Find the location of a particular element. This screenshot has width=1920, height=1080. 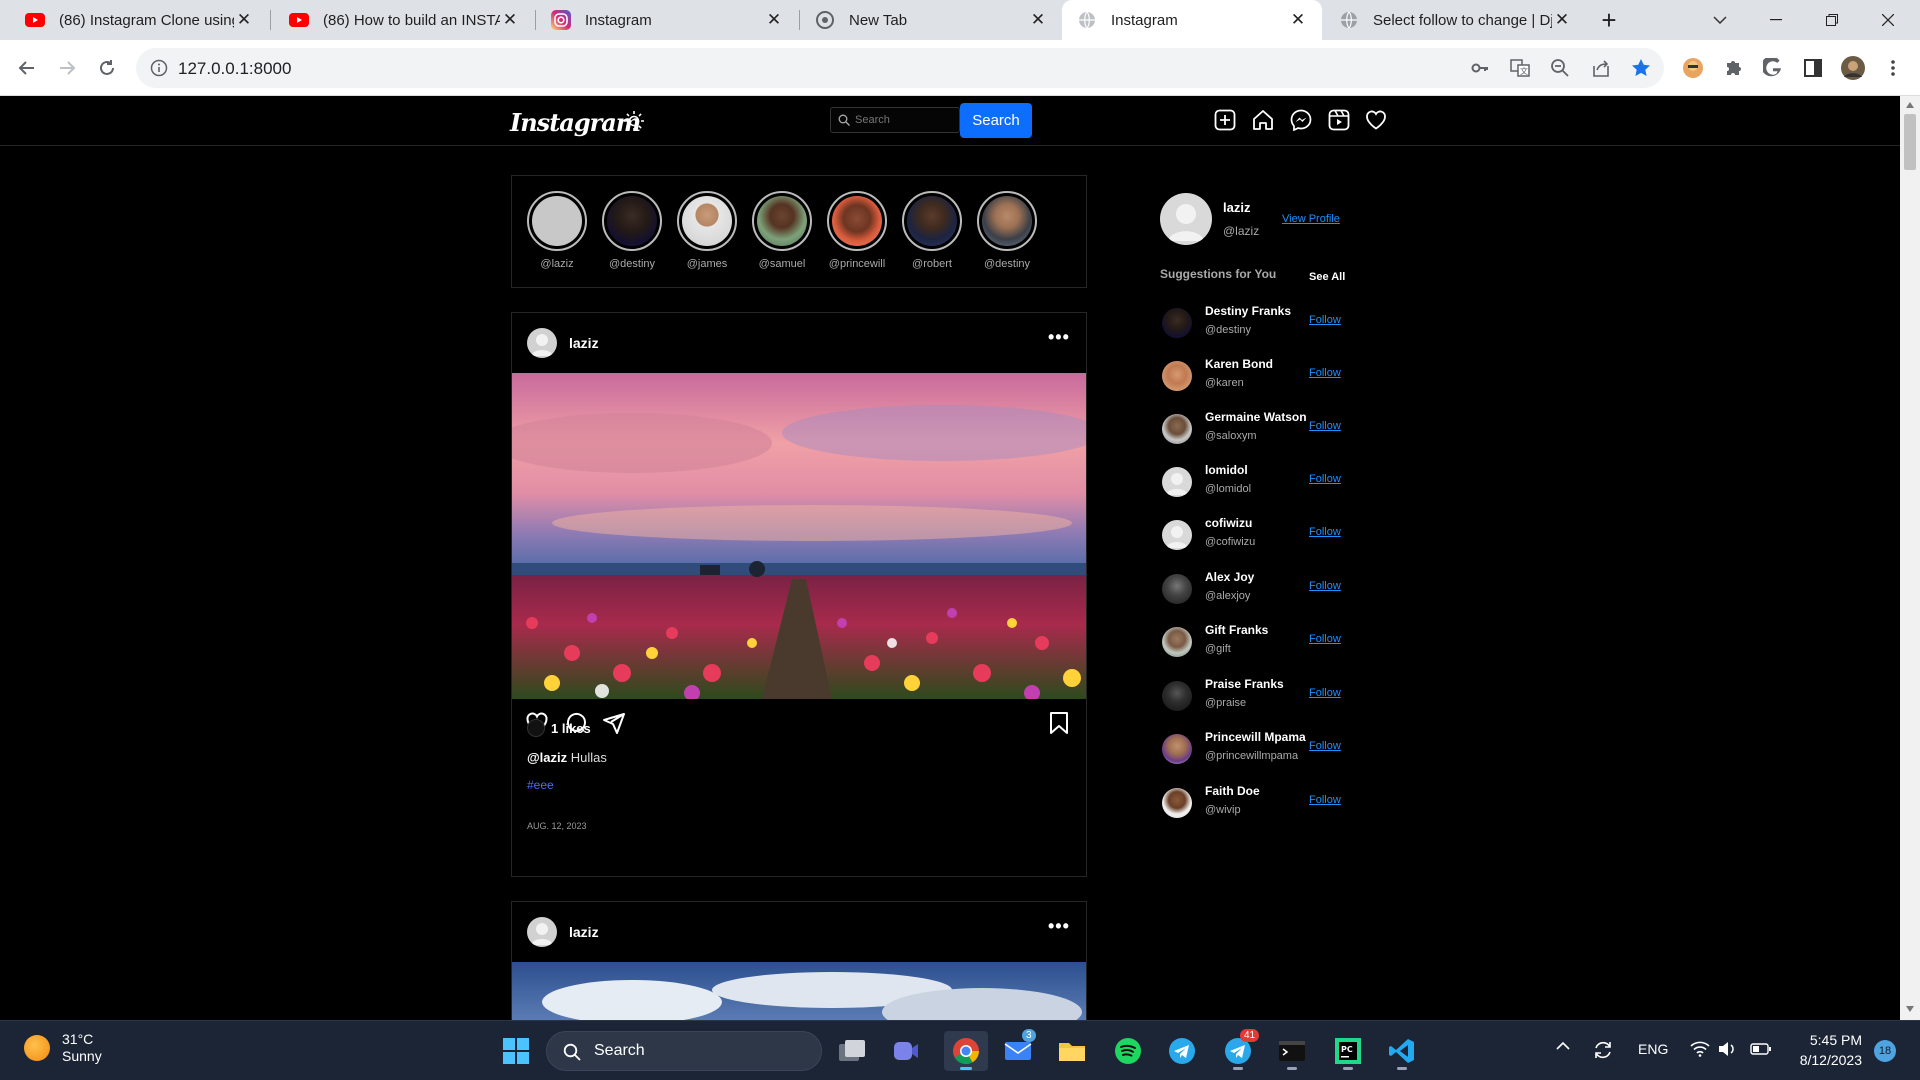

instagram-logo: Instagram is located at coordinates (575, 122).